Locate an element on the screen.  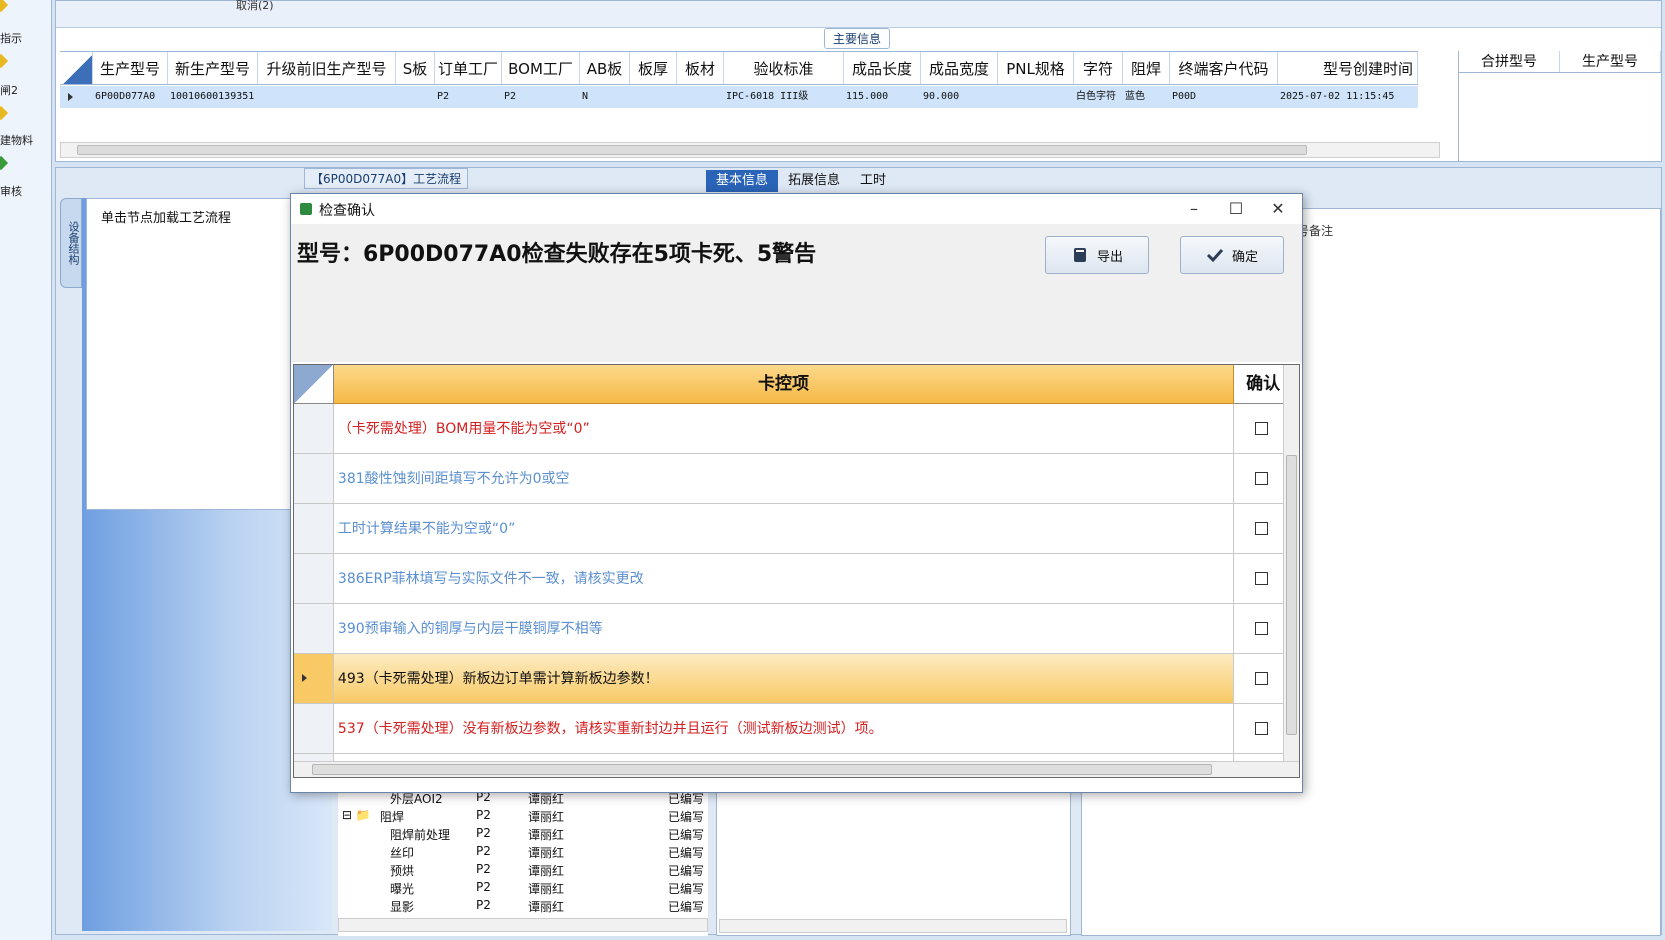
row-text: （卡死需处理）BOM用量不能为空或“0” is located at coordinates (784, 428).